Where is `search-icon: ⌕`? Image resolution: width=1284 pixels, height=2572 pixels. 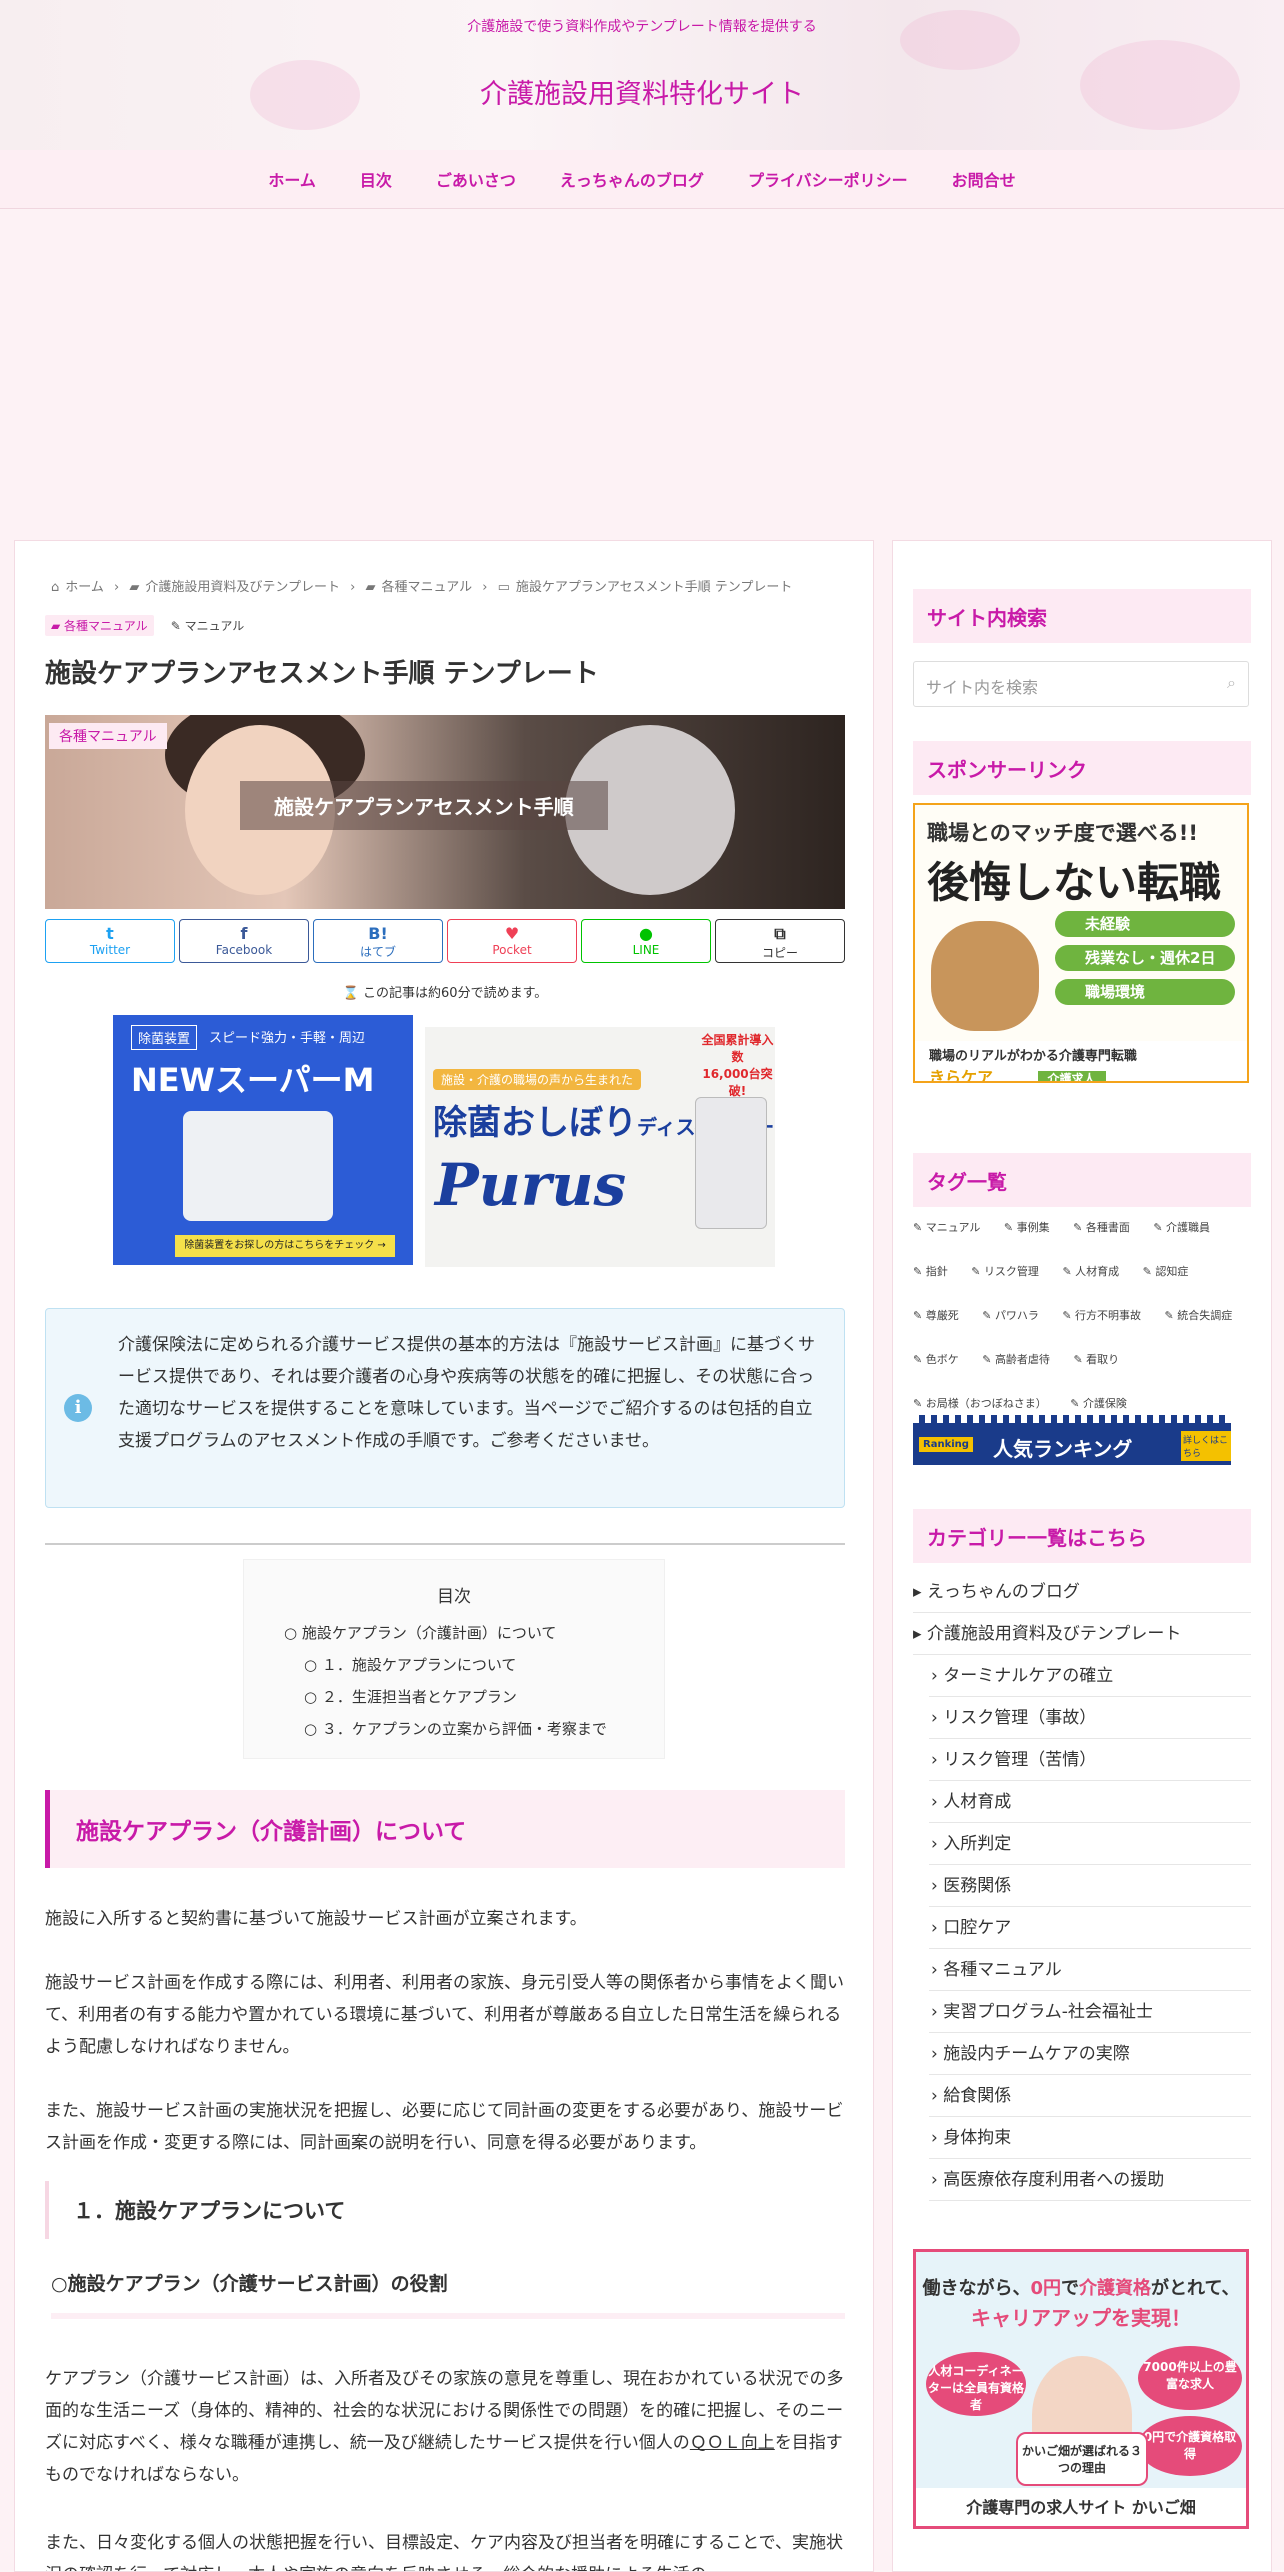
search-icon: ⌕ is located at coordinates (1231, 683).